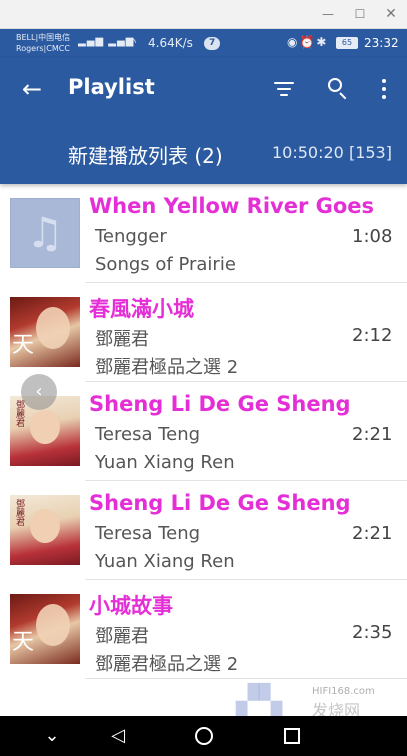 The image size is (407, 756). What do you see at coordinates (131, 42) in the screenshot?
I see `wifi-icon: ◠` at bounding box center [131, 42].